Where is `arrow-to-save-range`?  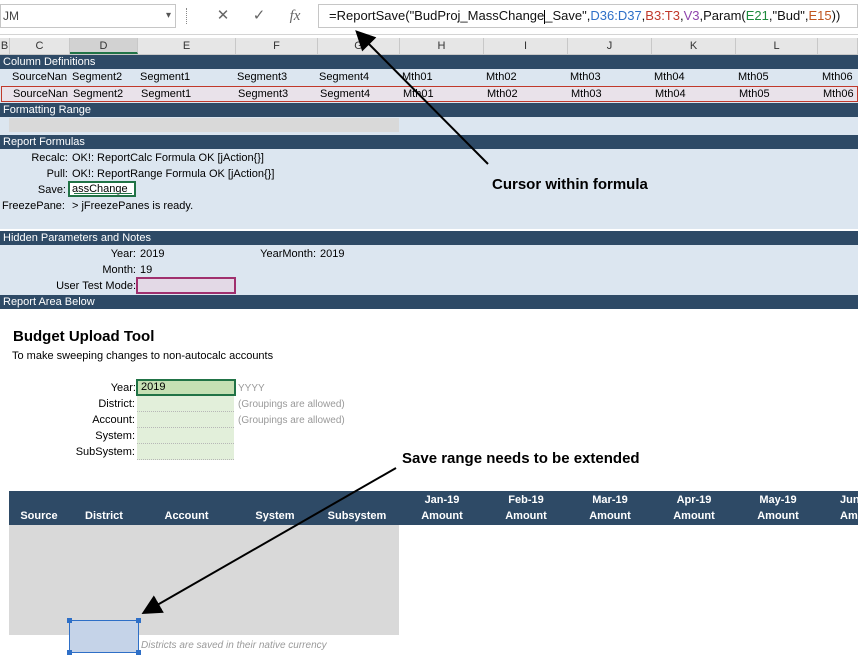
arrow-to-save-range is located at coordinates (269, 540).